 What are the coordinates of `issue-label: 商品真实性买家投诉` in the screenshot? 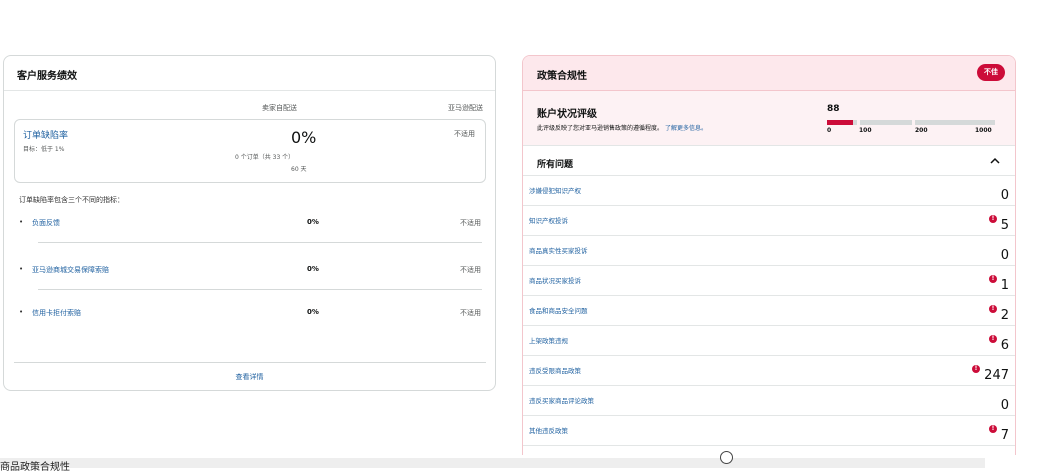 It's located at (558, 250).